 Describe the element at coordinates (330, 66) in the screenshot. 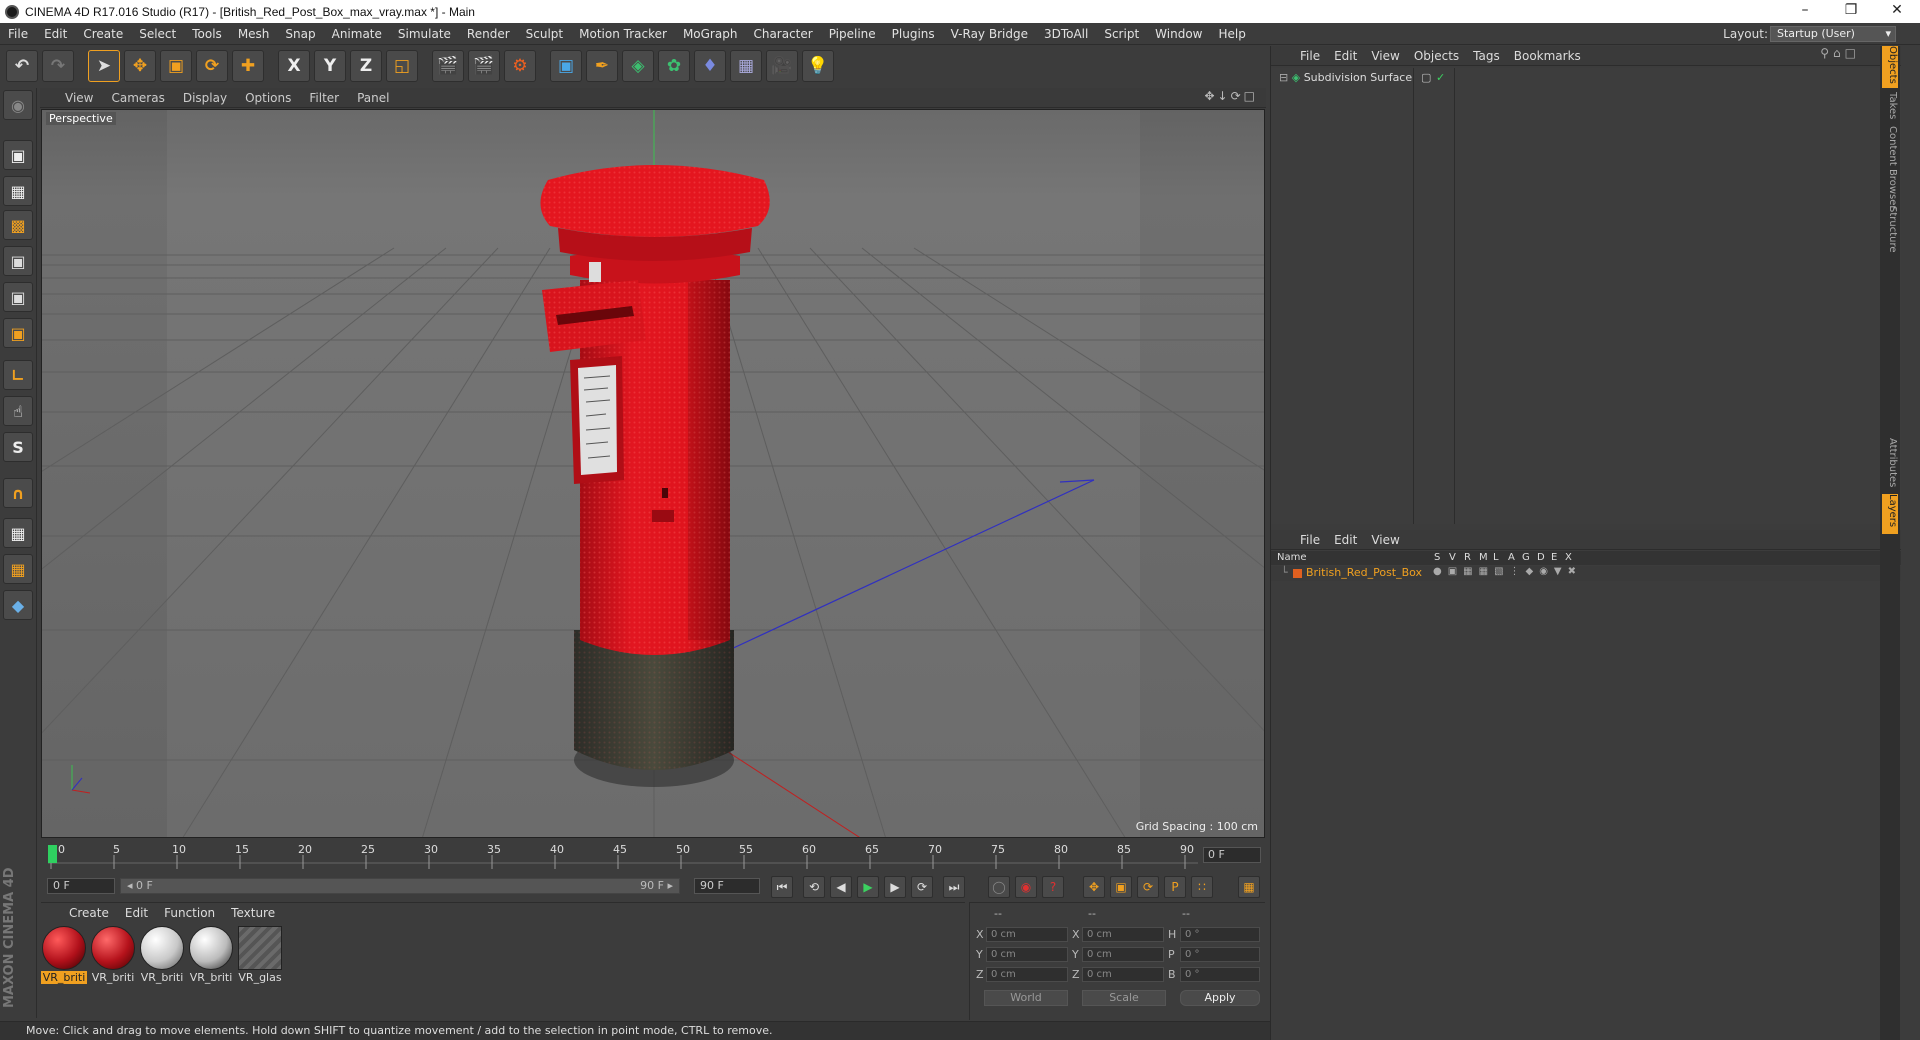

I see `y-axis-button: Y` at that location.